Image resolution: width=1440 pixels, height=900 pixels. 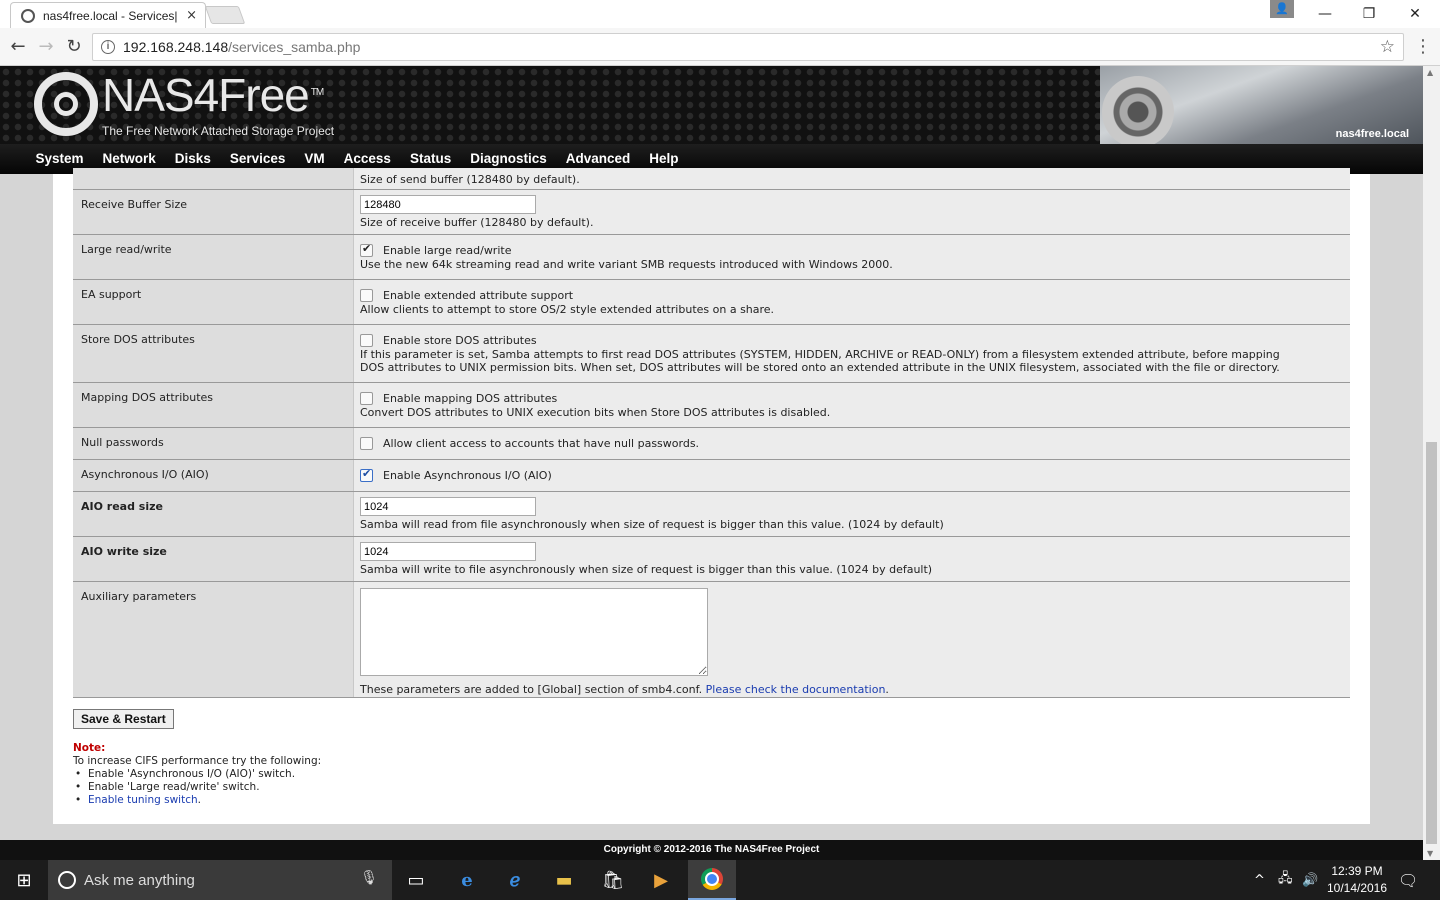 What do you see at coordinates (366, 443) in the screenshot?
I see `null-pw-checkbox` at bounding box center [366, 443].